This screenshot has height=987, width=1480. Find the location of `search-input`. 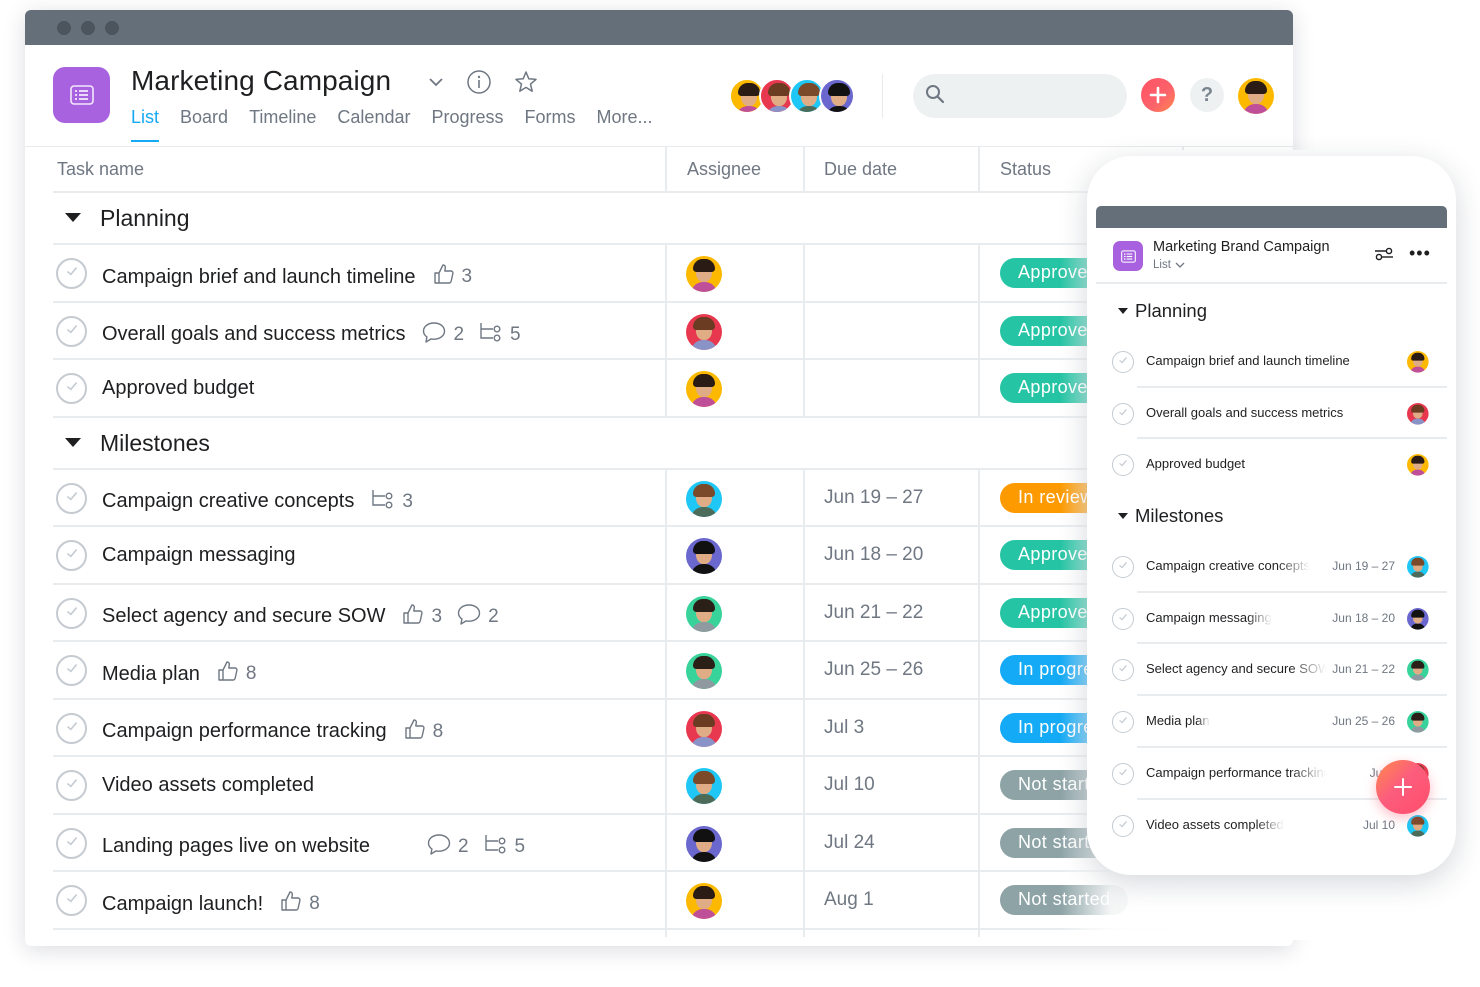

search-input is located at coordinates (1033, 96).